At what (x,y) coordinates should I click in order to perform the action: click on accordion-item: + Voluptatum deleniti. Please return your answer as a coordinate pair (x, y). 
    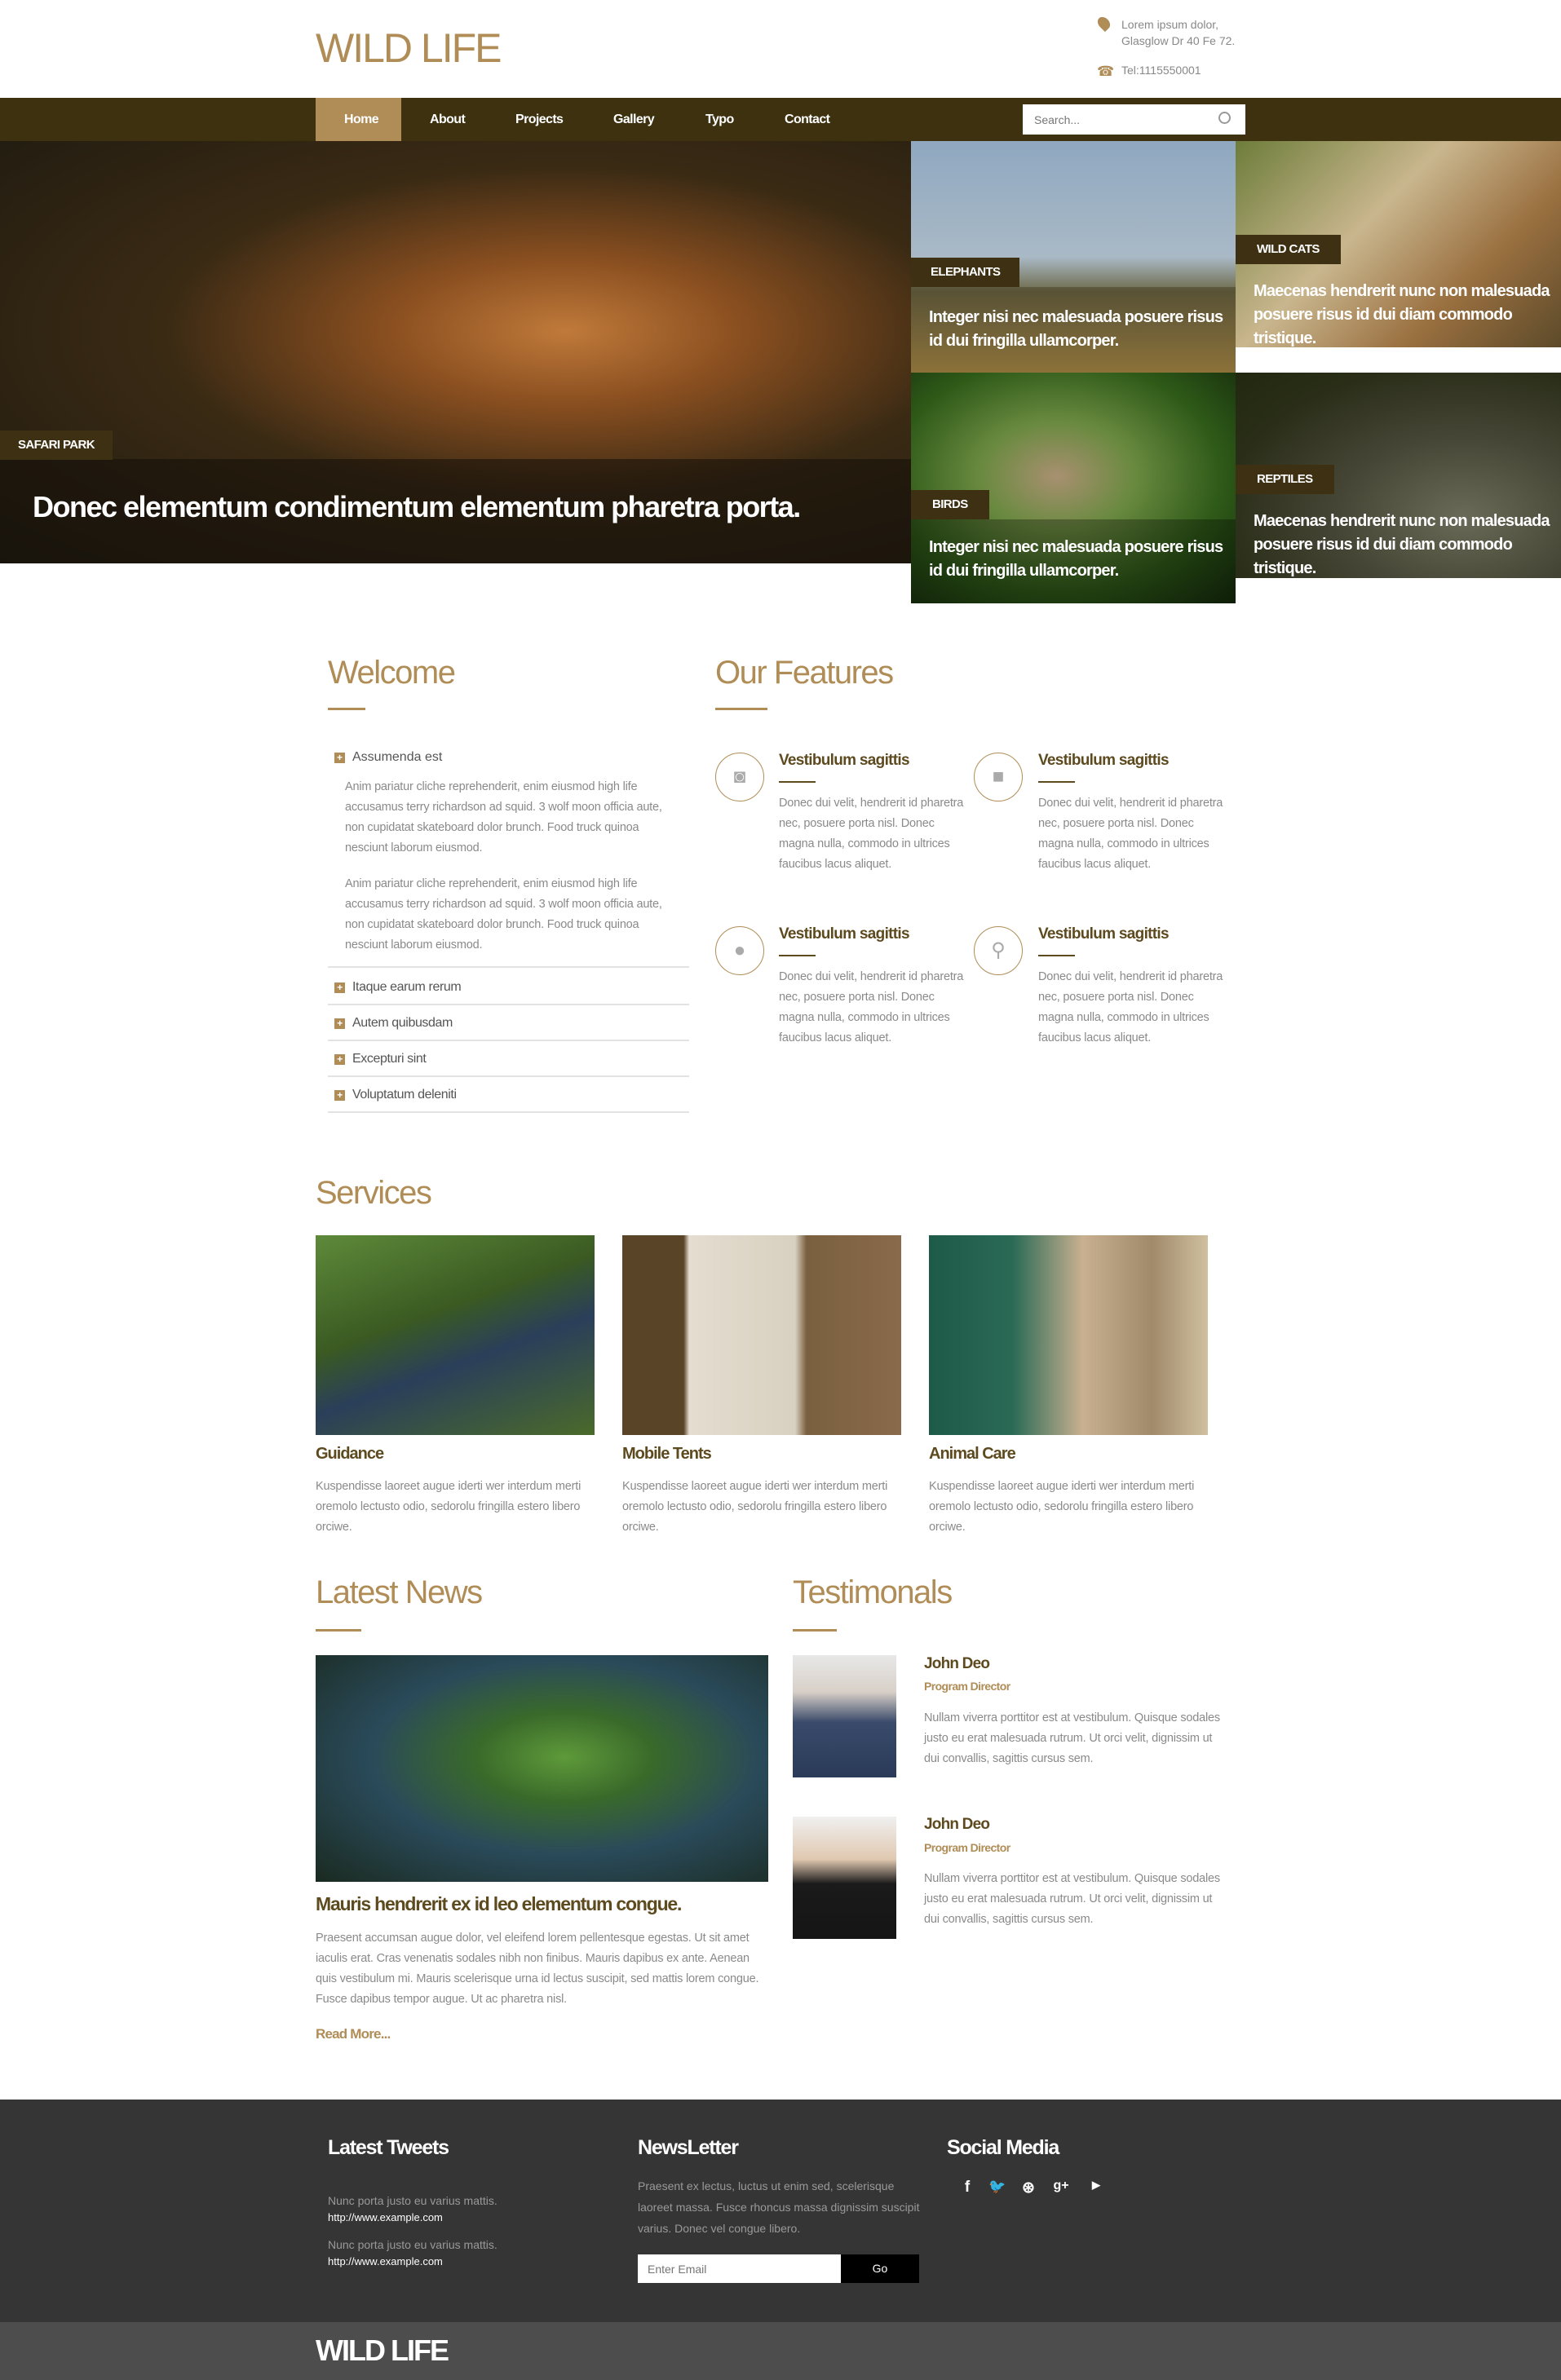
    Looking at the image, I should click on (508, 1095).